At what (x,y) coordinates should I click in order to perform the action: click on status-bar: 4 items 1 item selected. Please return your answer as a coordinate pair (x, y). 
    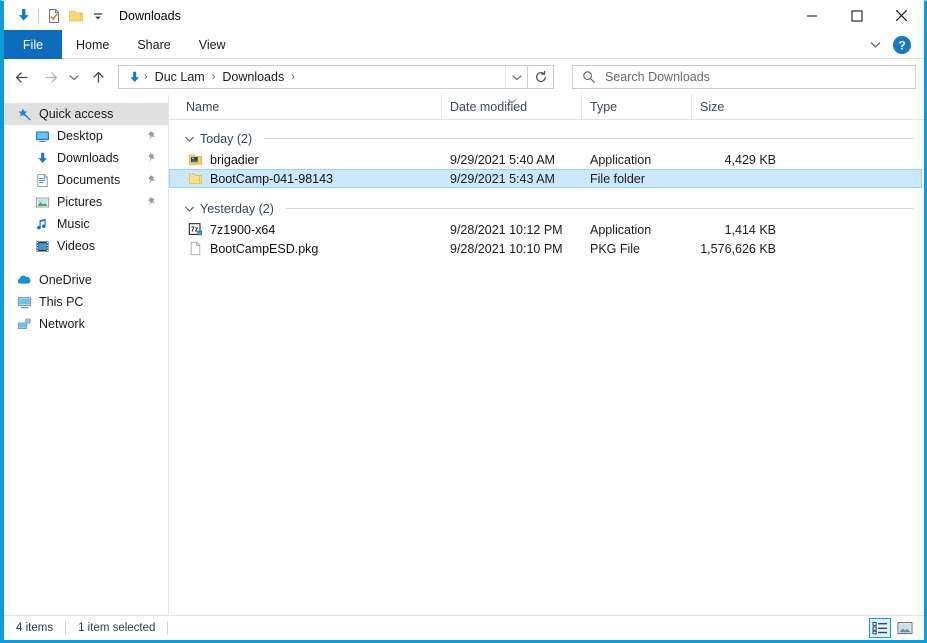
    Looking at the image, I should click on (464, 627).